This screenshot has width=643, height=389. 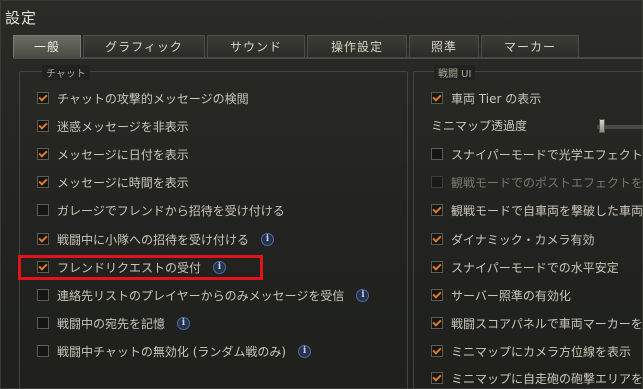 I want to click on battle-option-minimap-camera-line: ミニマップにカメラ方位線を表示, so click(x=531, y=351).